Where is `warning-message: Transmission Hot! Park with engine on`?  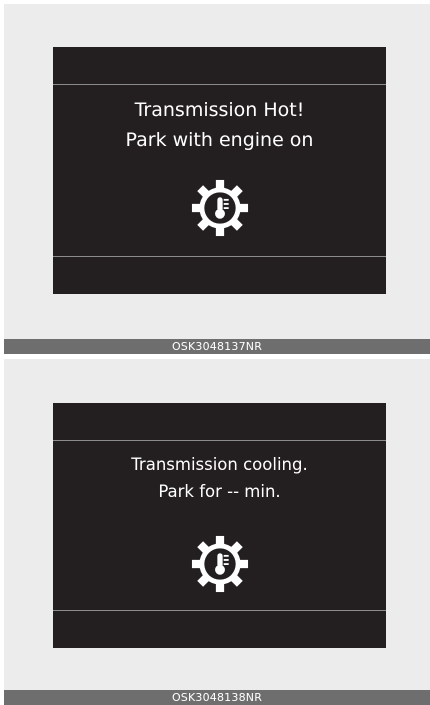
warning-message: Transmission Hot! Park with engine on is located at coordinates (219, 125).